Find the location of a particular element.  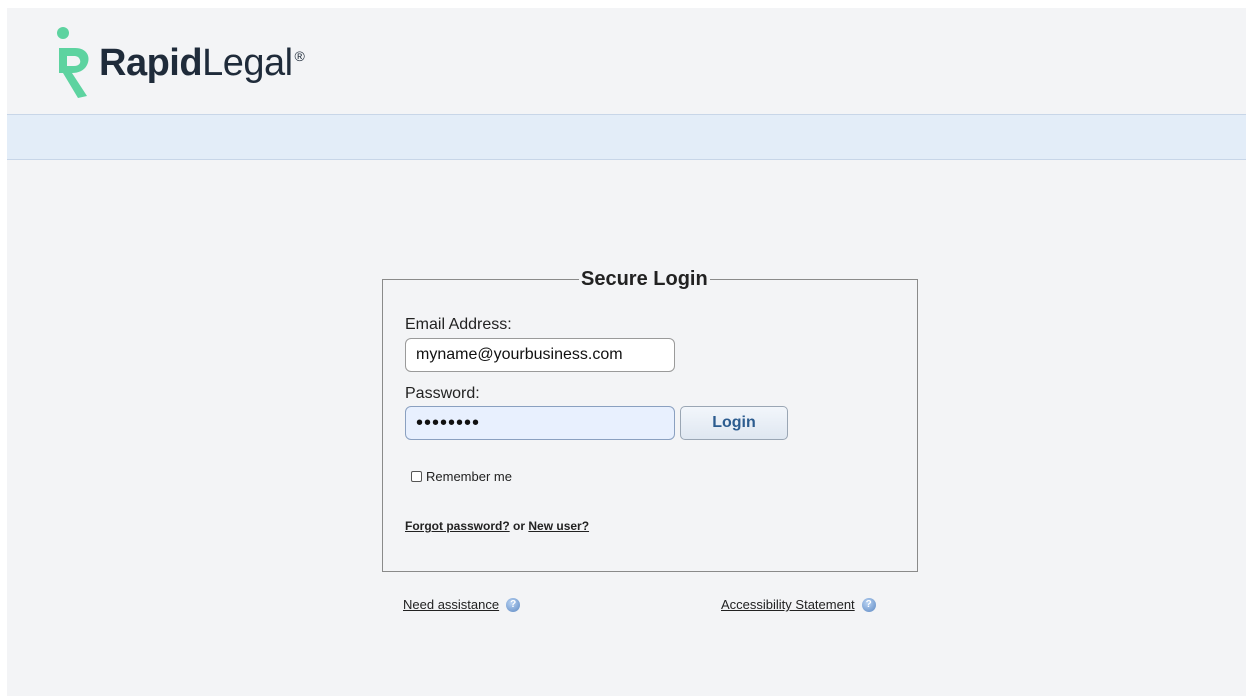

forgot-password-link: Forgot password? is located at coordinates (457, 526).